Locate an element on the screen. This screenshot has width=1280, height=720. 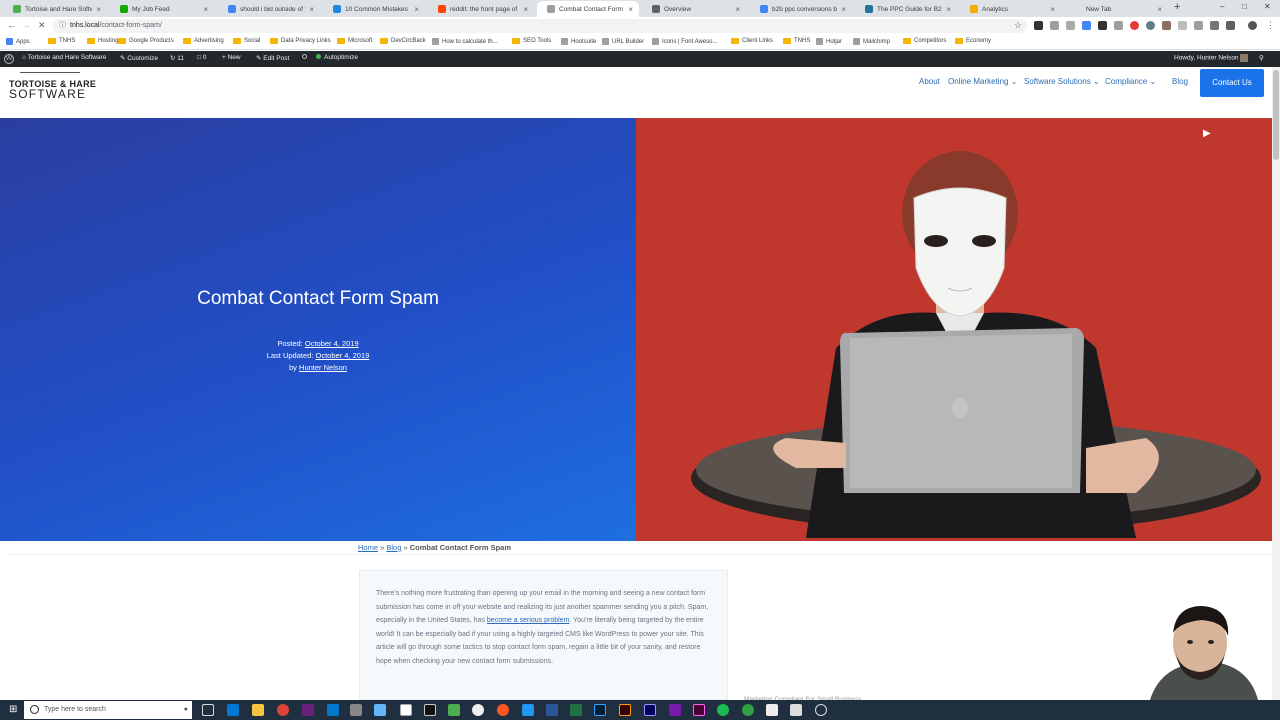
browser-tab: Overview × is located at coordinates (694, 9).